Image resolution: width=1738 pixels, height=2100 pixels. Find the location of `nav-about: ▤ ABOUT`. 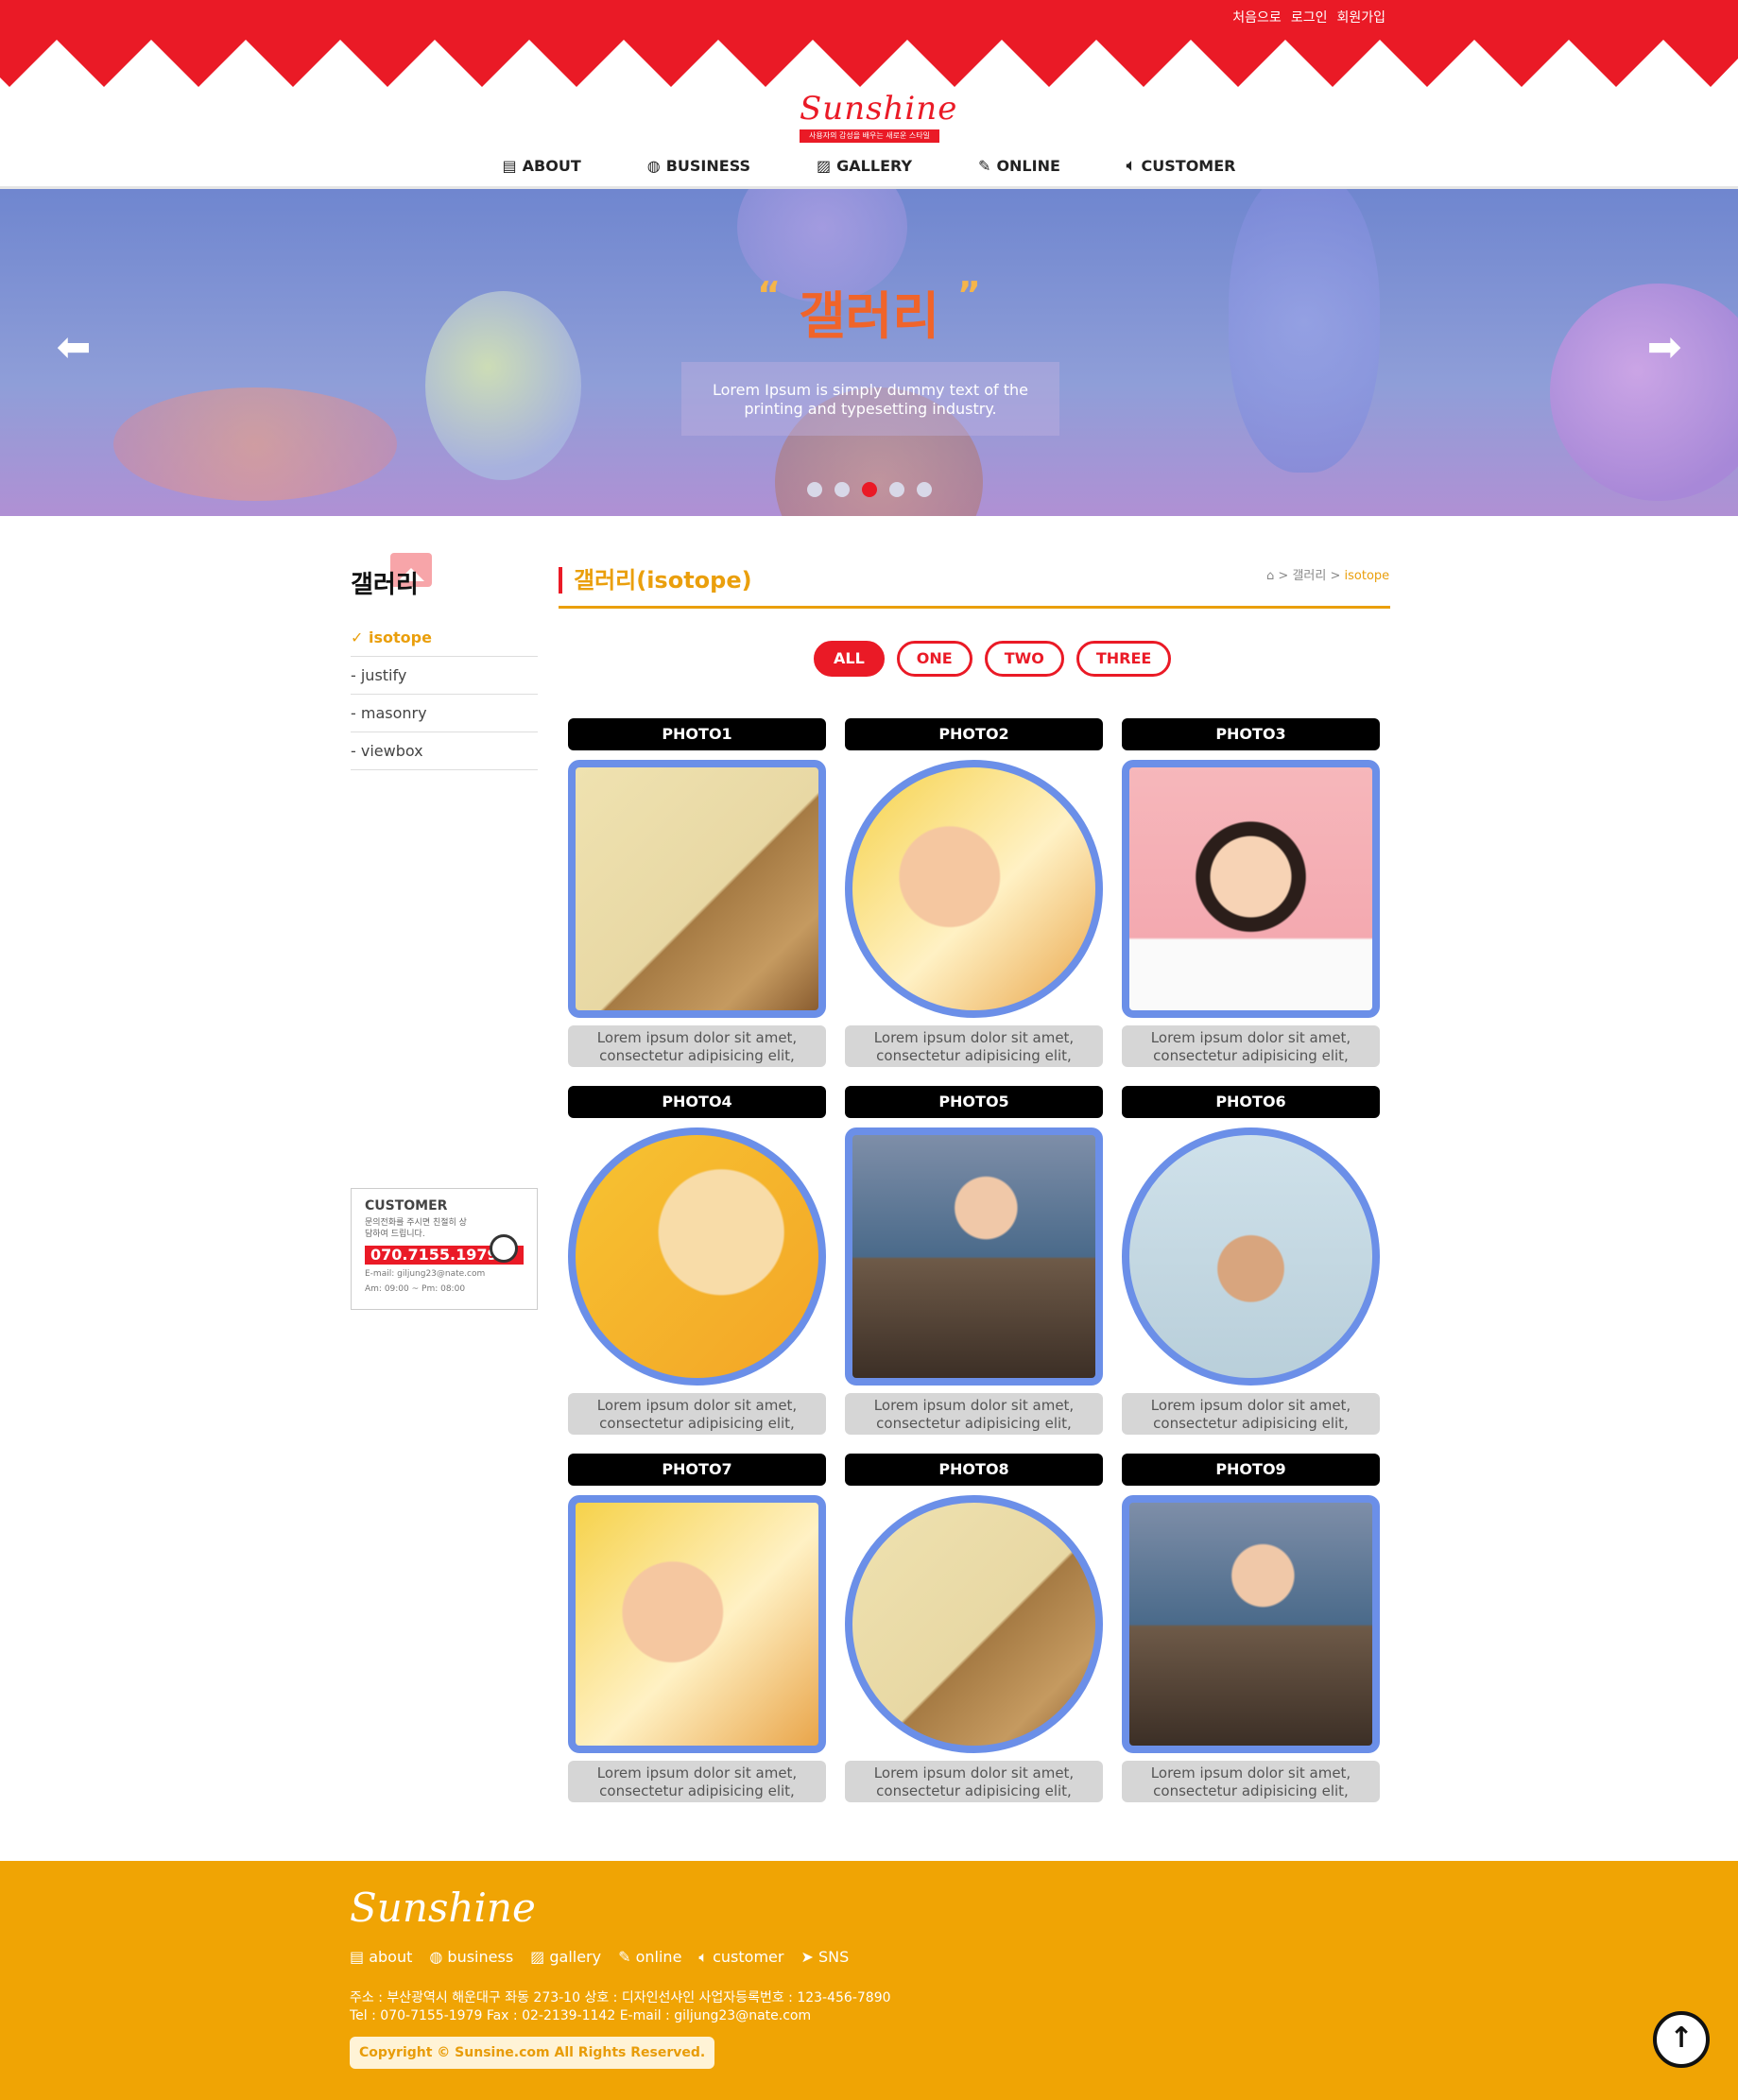

nav-about: ▤ ABOUT is located at coordinates (542, 166).